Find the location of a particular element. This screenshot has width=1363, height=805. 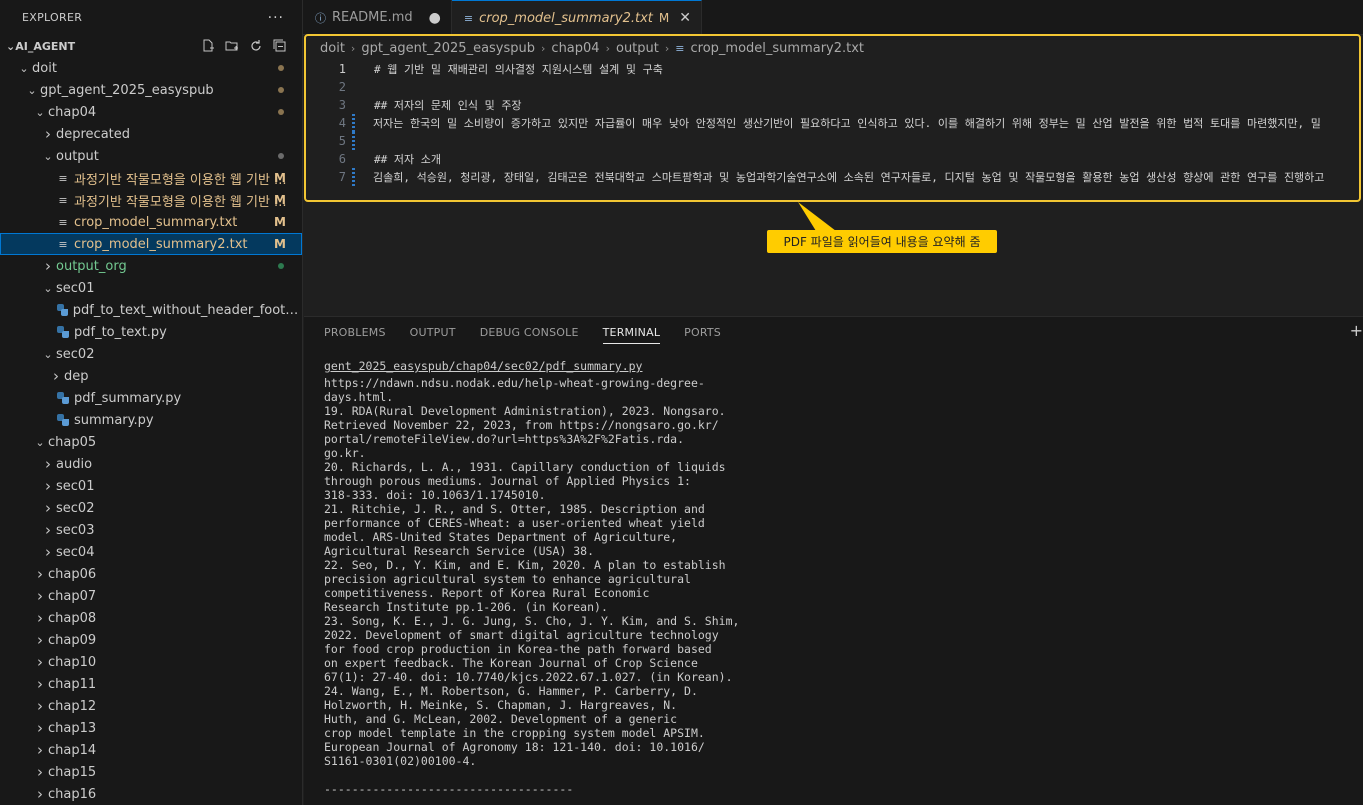

workspace-root: ⌄ AI_AGENT is located at coordinates (151, 46).